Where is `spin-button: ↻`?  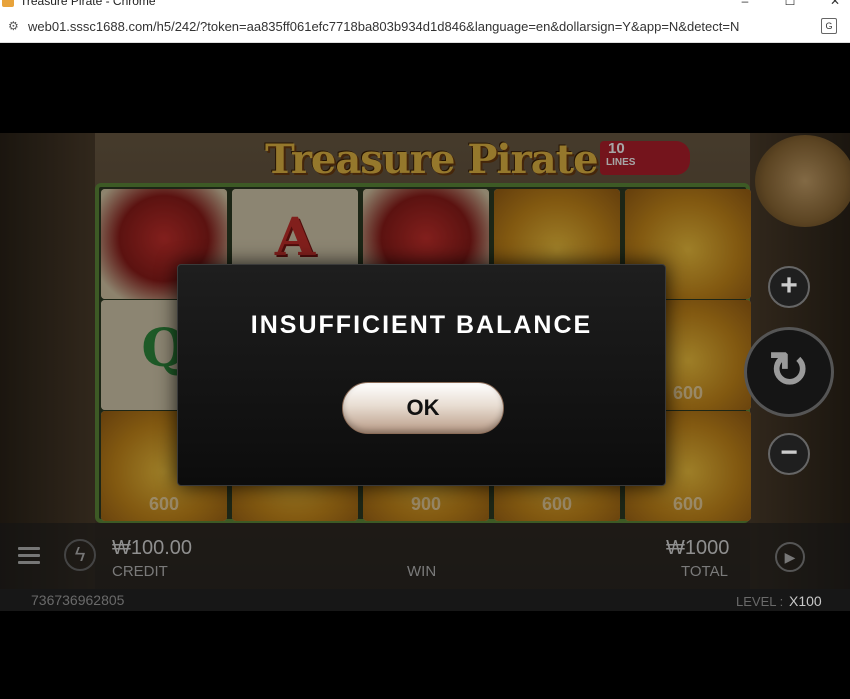
spin-button: ↻ is located at coordinates (789, 372).